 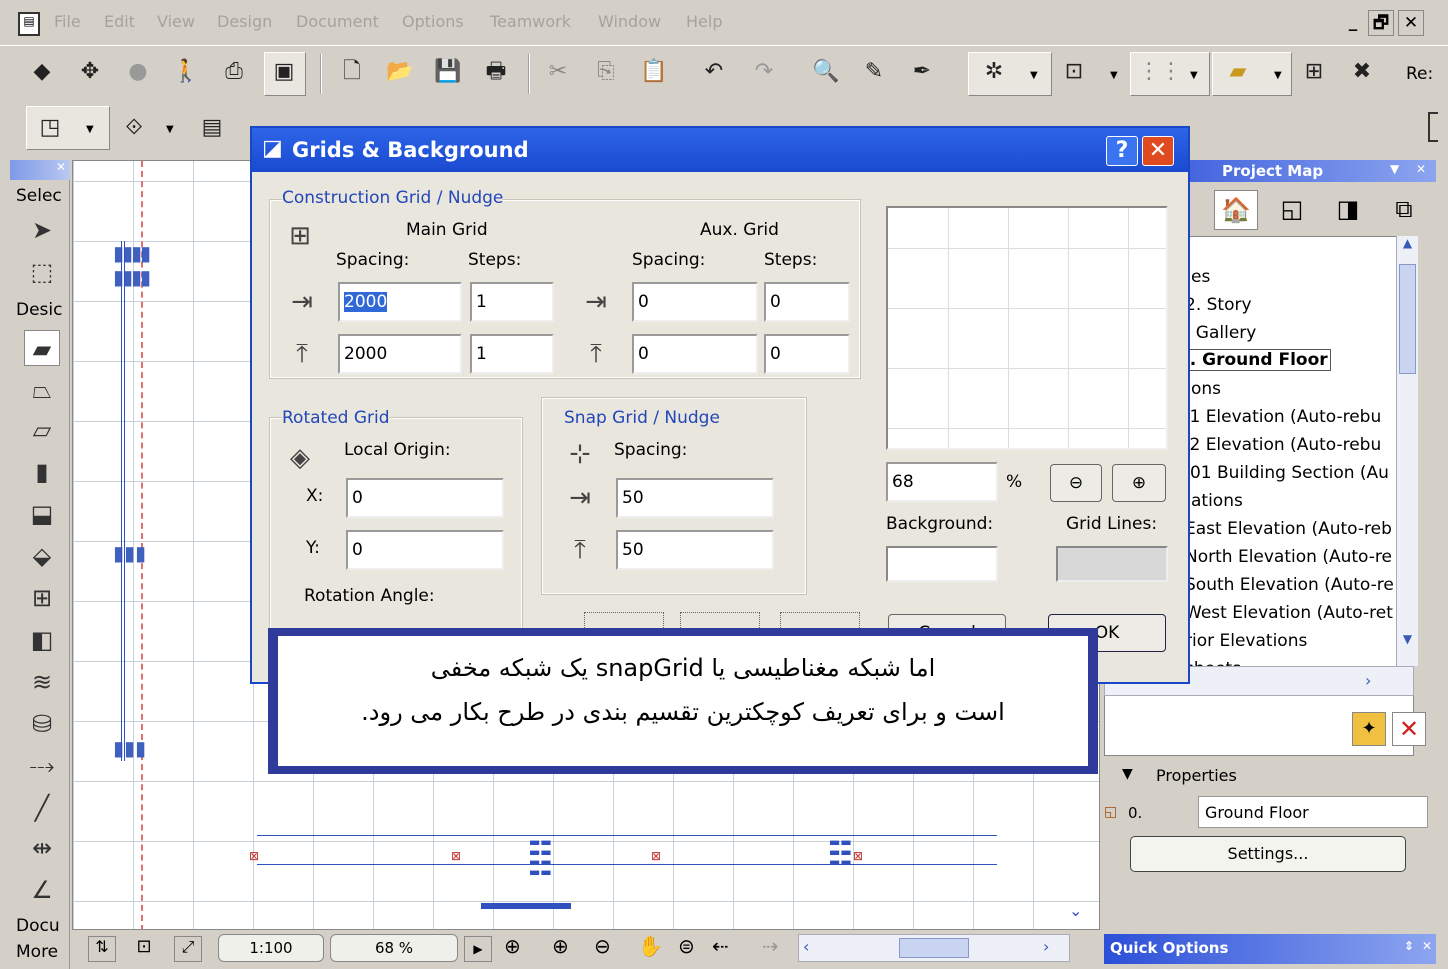 What do you see at coordinates (695, 550) in the screenshot?
I see `snap-y-input: 50` at bounding box center [695, 550].